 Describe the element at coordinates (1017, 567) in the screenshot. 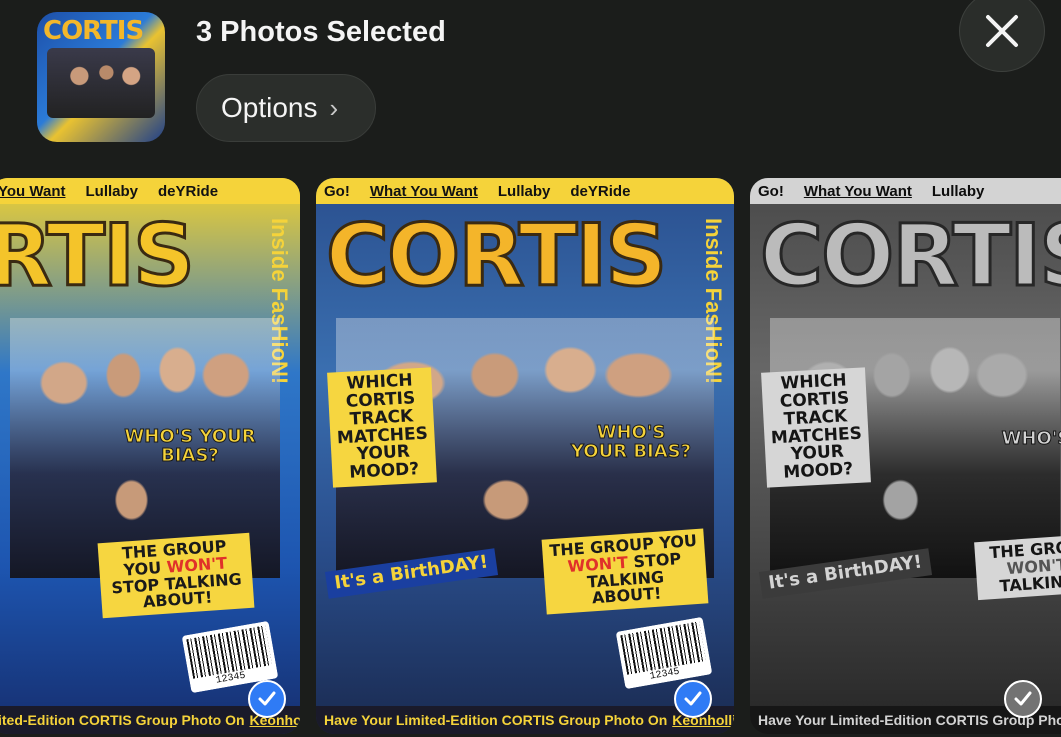

I see `group-sticker: THE GROU WON'T TALKING` at that location.